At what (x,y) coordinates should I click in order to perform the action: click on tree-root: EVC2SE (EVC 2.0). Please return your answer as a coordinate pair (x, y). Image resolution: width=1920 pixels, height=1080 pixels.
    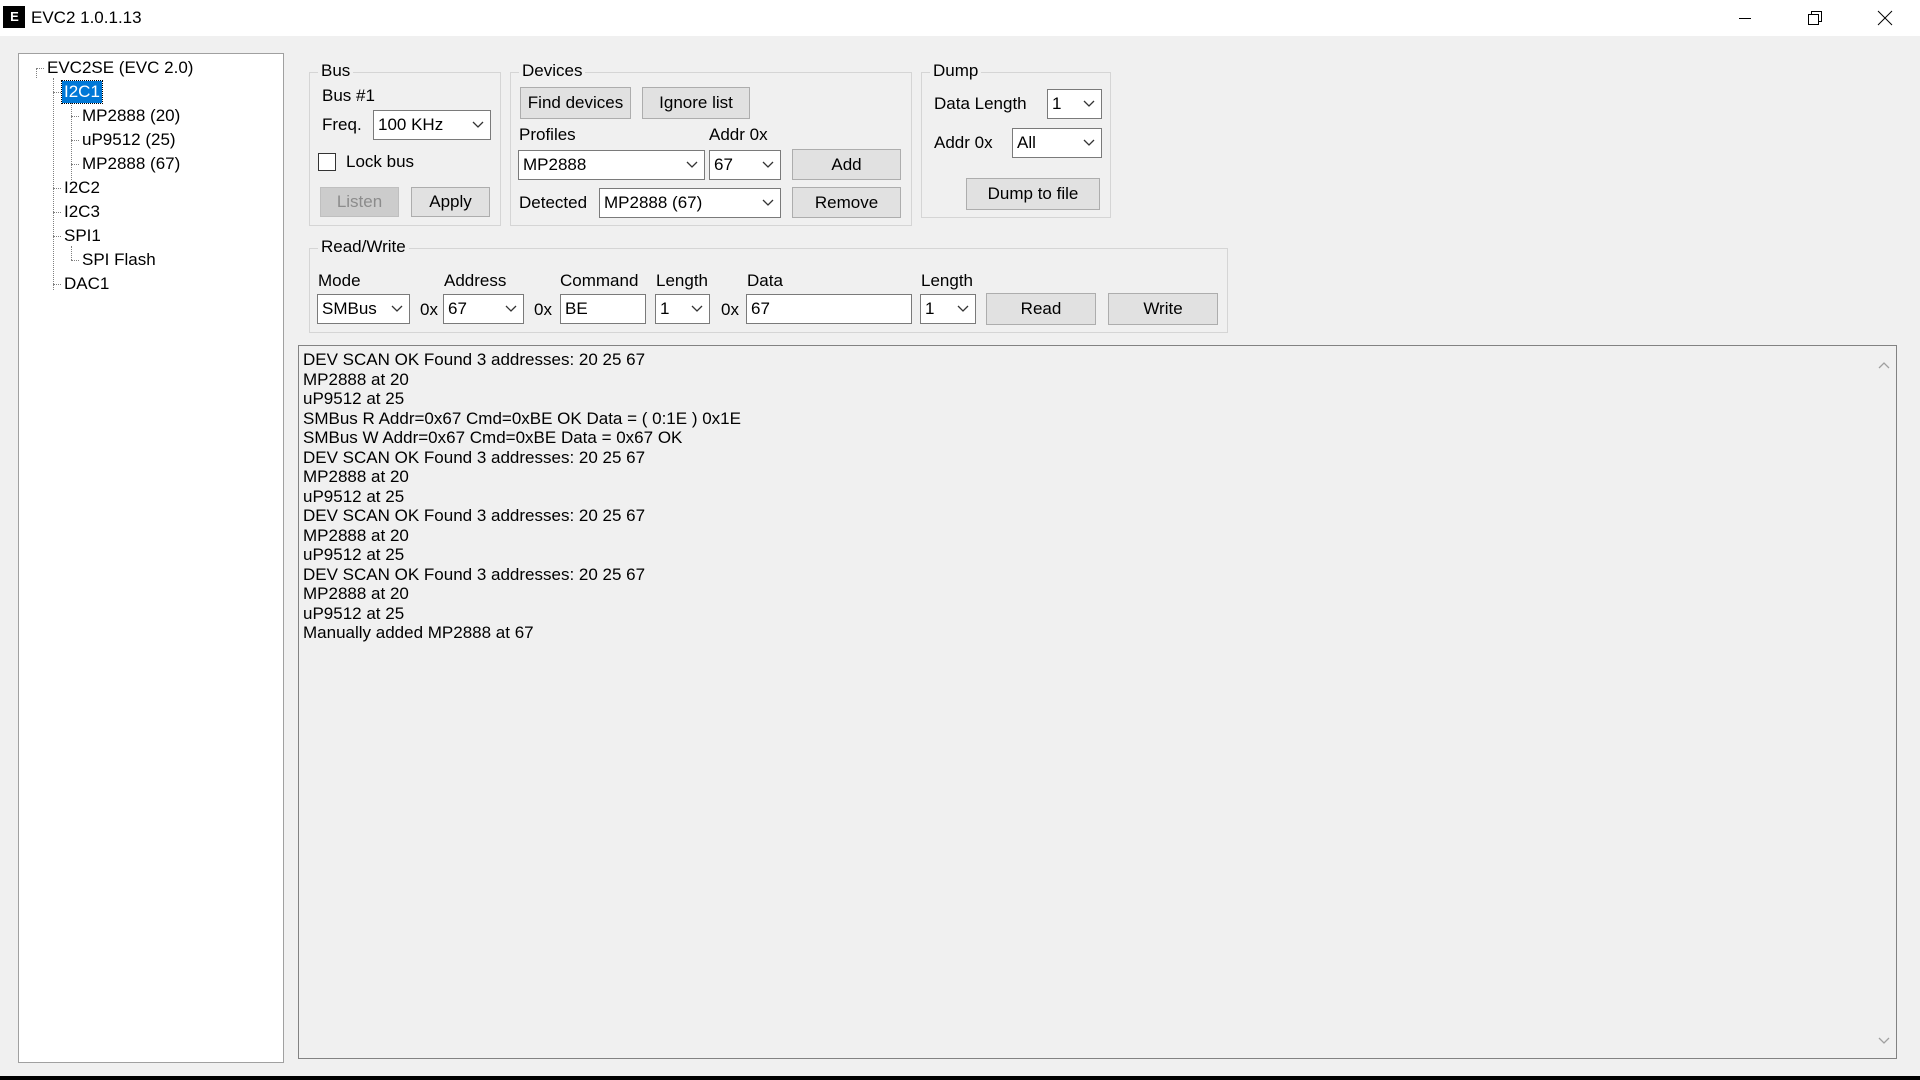
    Looking at the image, I should click on (120, 68).